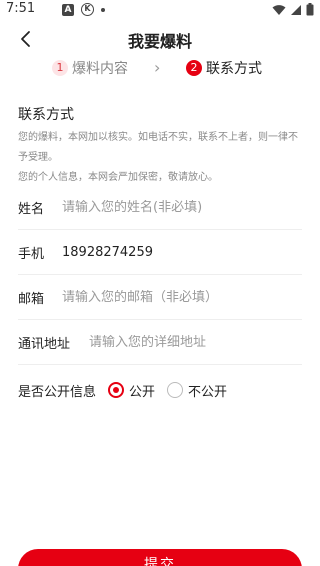 The height and width of the screenshot is (566, 320). What do you see at coordinates (31, 254) in the screenshot?
I see `phone-label: 手机` at bounding box center [31, 254].